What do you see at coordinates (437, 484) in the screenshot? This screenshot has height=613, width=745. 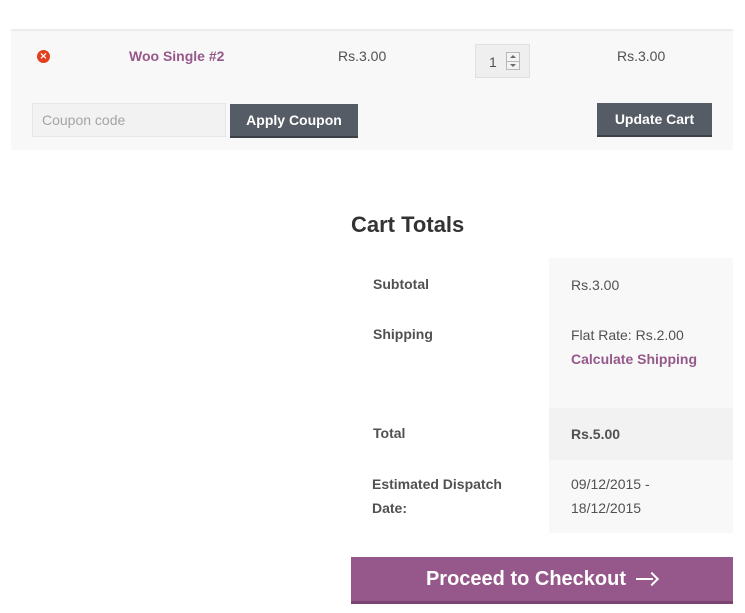 I see `dispatch-date-label-line1: Estimated Dispatch` at bounding box center [437, 484].